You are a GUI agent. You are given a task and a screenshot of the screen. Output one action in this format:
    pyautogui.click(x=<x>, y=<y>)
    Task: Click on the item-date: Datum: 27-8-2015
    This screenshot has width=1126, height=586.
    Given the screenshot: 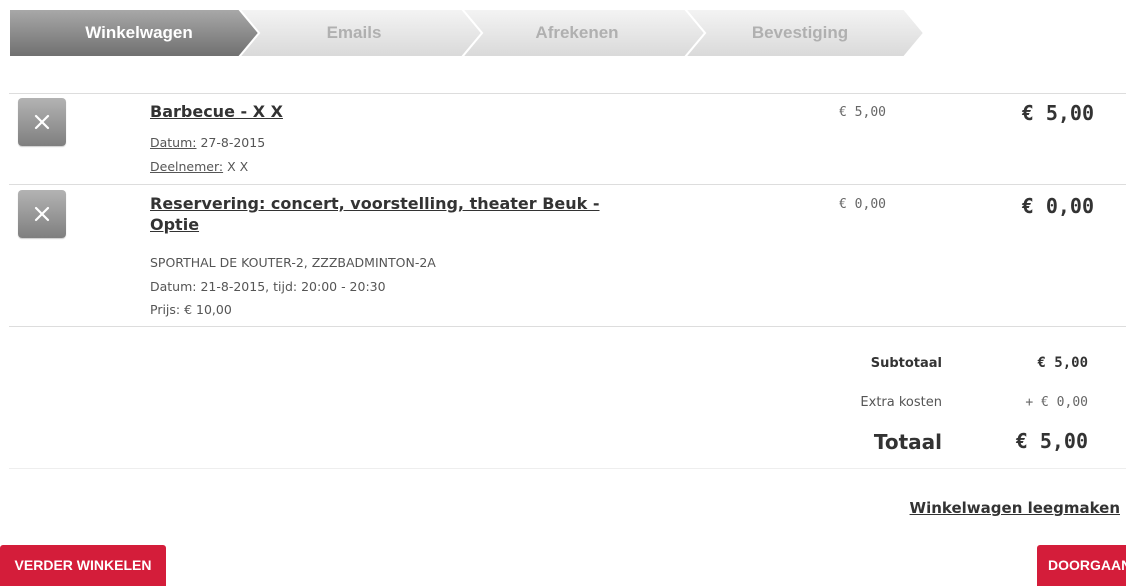 What is the action you would take?
    pyautogui.click(x=207, y=143)
    